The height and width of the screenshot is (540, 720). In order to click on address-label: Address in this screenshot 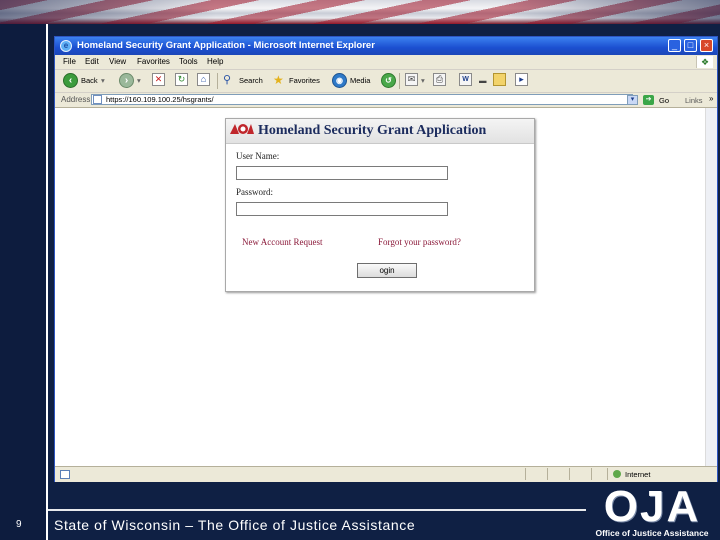, I will do `click(76, 99)`.